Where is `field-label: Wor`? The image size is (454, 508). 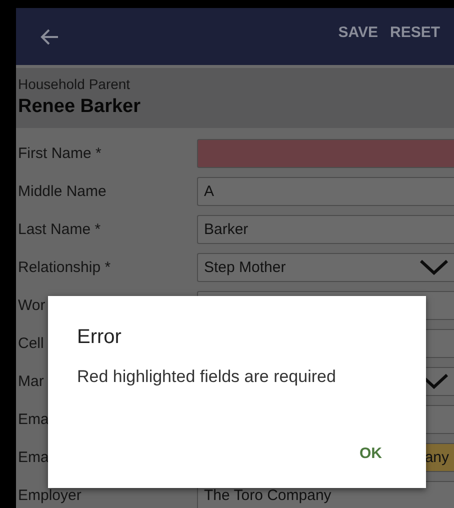
field-label: Wor is located at coordinates (32, 305).